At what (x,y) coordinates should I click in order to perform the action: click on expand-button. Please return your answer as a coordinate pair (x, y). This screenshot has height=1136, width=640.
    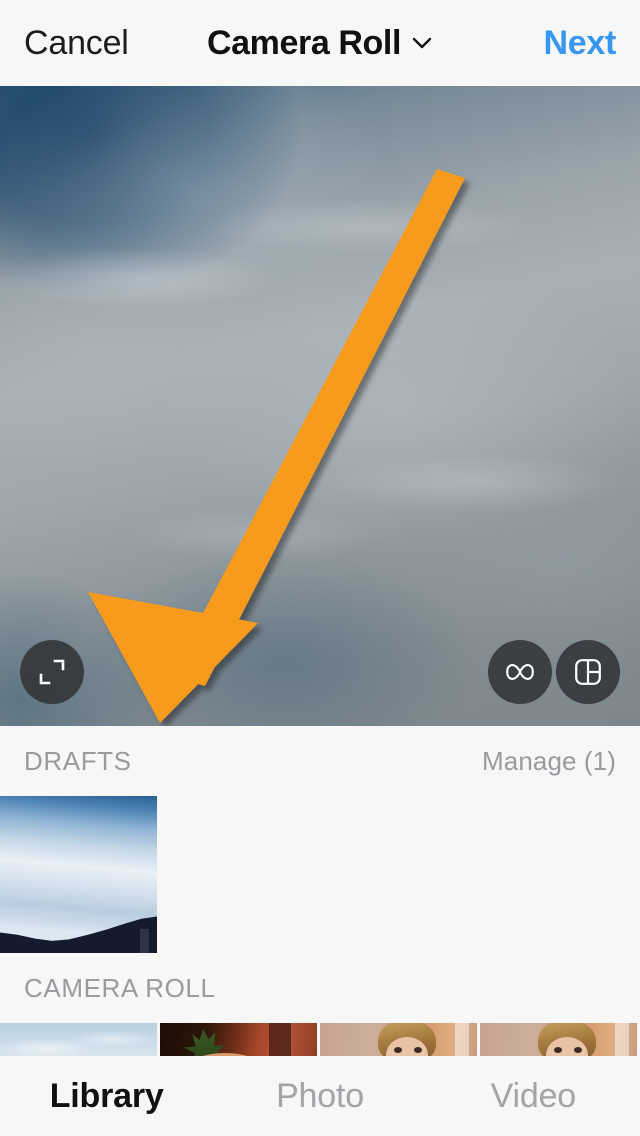
    Looking at the image, I should click on (52, 672).